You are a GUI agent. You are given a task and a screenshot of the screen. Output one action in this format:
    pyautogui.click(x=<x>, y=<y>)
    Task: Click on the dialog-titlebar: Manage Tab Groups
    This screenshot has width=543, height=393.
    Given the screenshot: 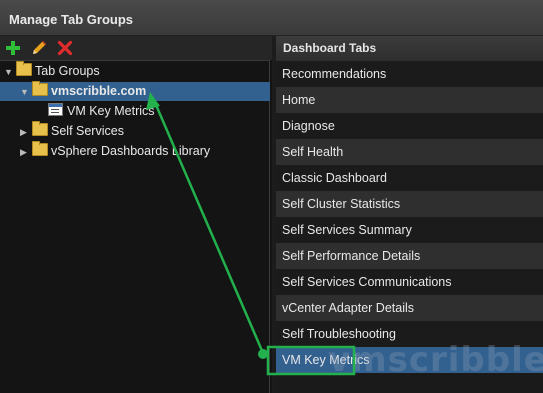 What is the action you would take?
    pyautogui.click(x=271, y=18)
    